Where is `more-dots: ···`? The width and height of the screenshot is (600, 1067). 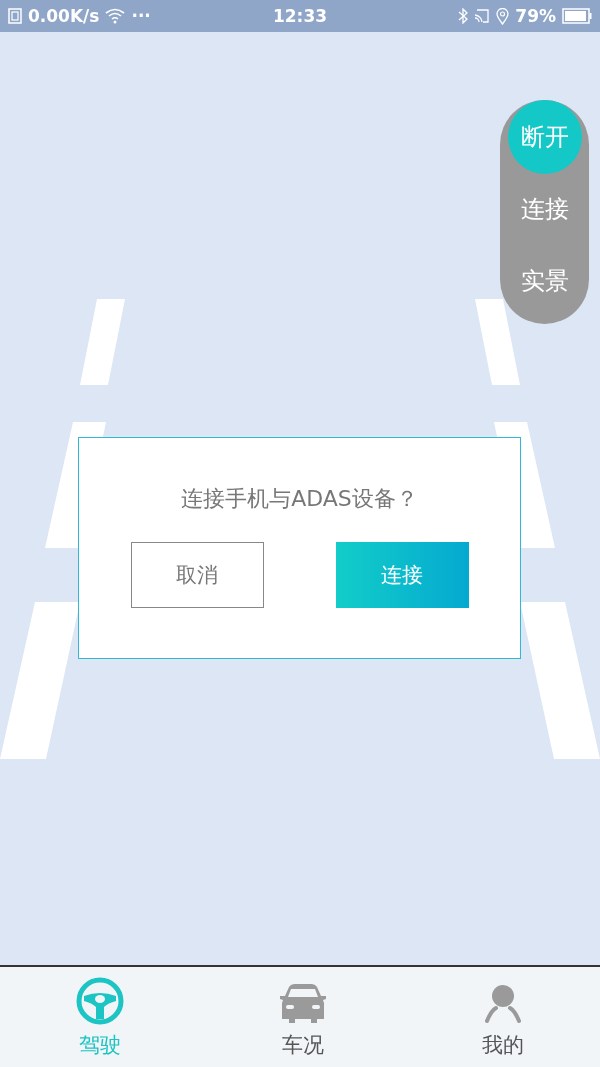
more-dots: ··· is located at coordinates (141, 16).